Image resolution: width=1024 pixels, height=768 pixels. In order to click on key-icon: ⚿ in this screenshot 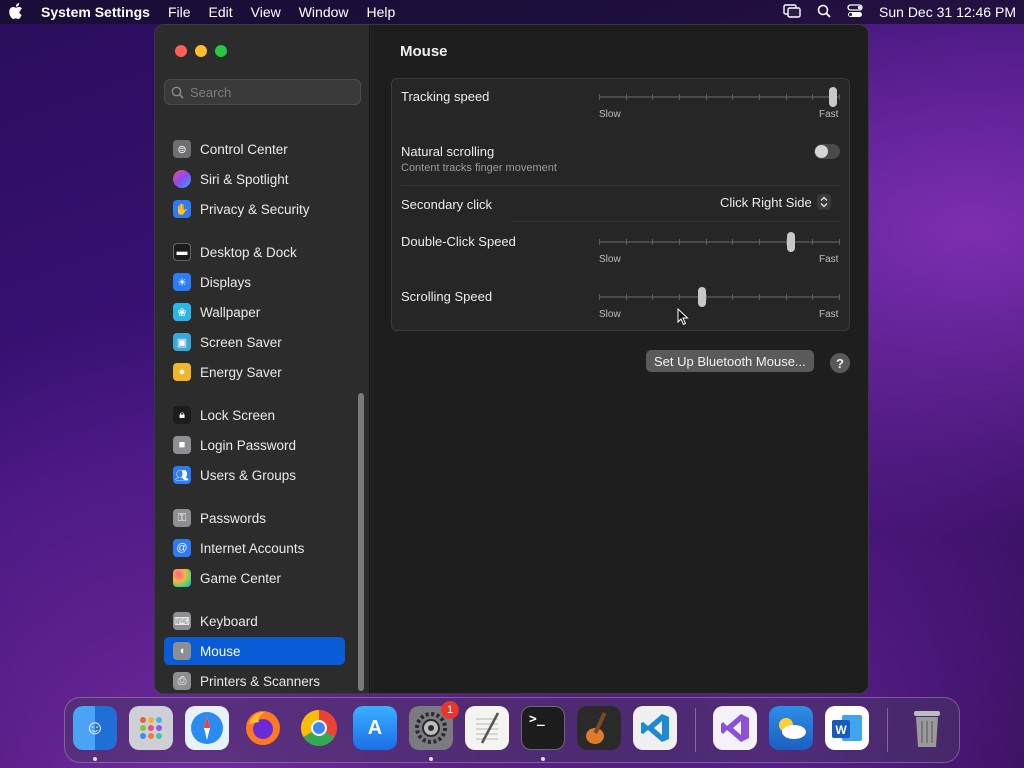, I will do `click(182, 518)`.